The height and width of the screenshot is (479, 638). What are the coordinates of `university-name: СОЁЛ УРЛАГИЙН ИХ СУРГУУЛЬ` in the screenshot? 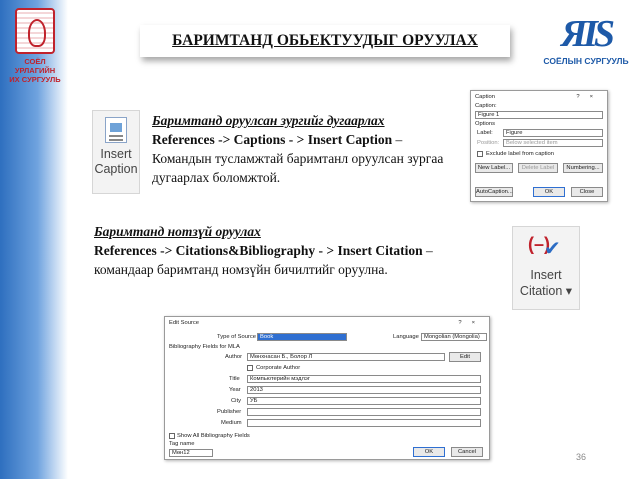 It's located at (35, 70).